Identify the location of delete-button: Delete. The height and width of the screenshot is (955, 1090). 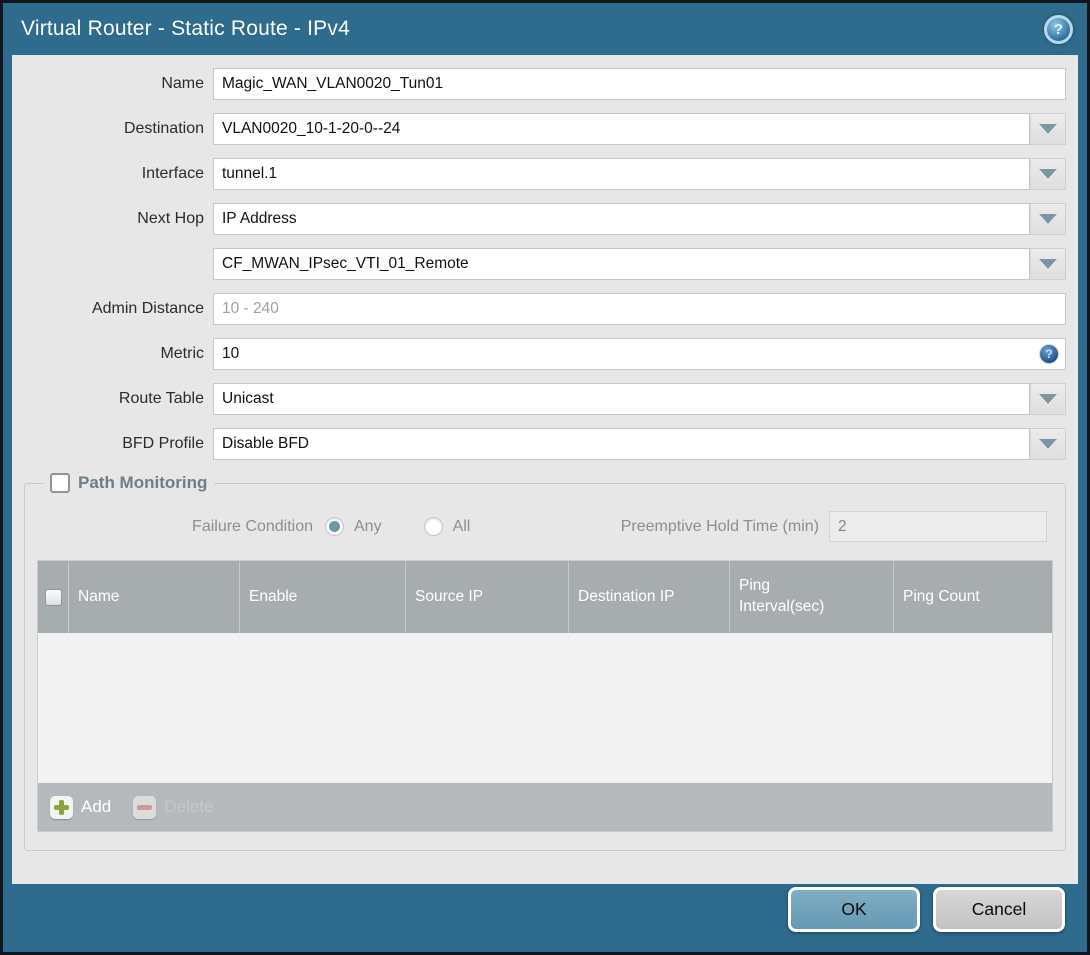
(173, 807).